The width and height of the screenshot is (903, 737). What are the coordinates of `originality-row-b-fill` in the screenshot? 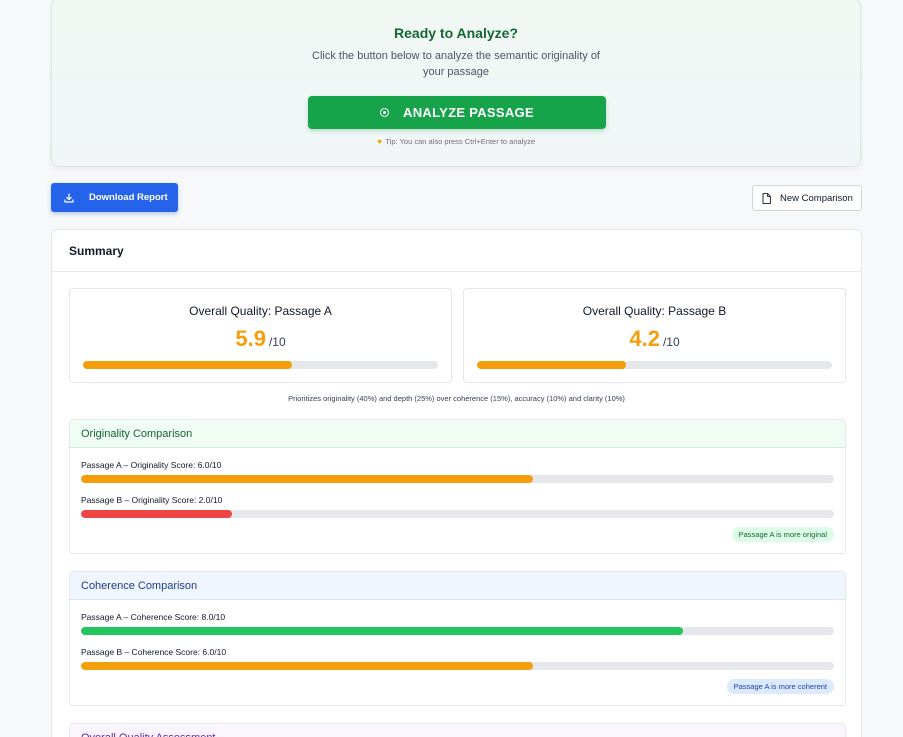 It's located at (156, 514).